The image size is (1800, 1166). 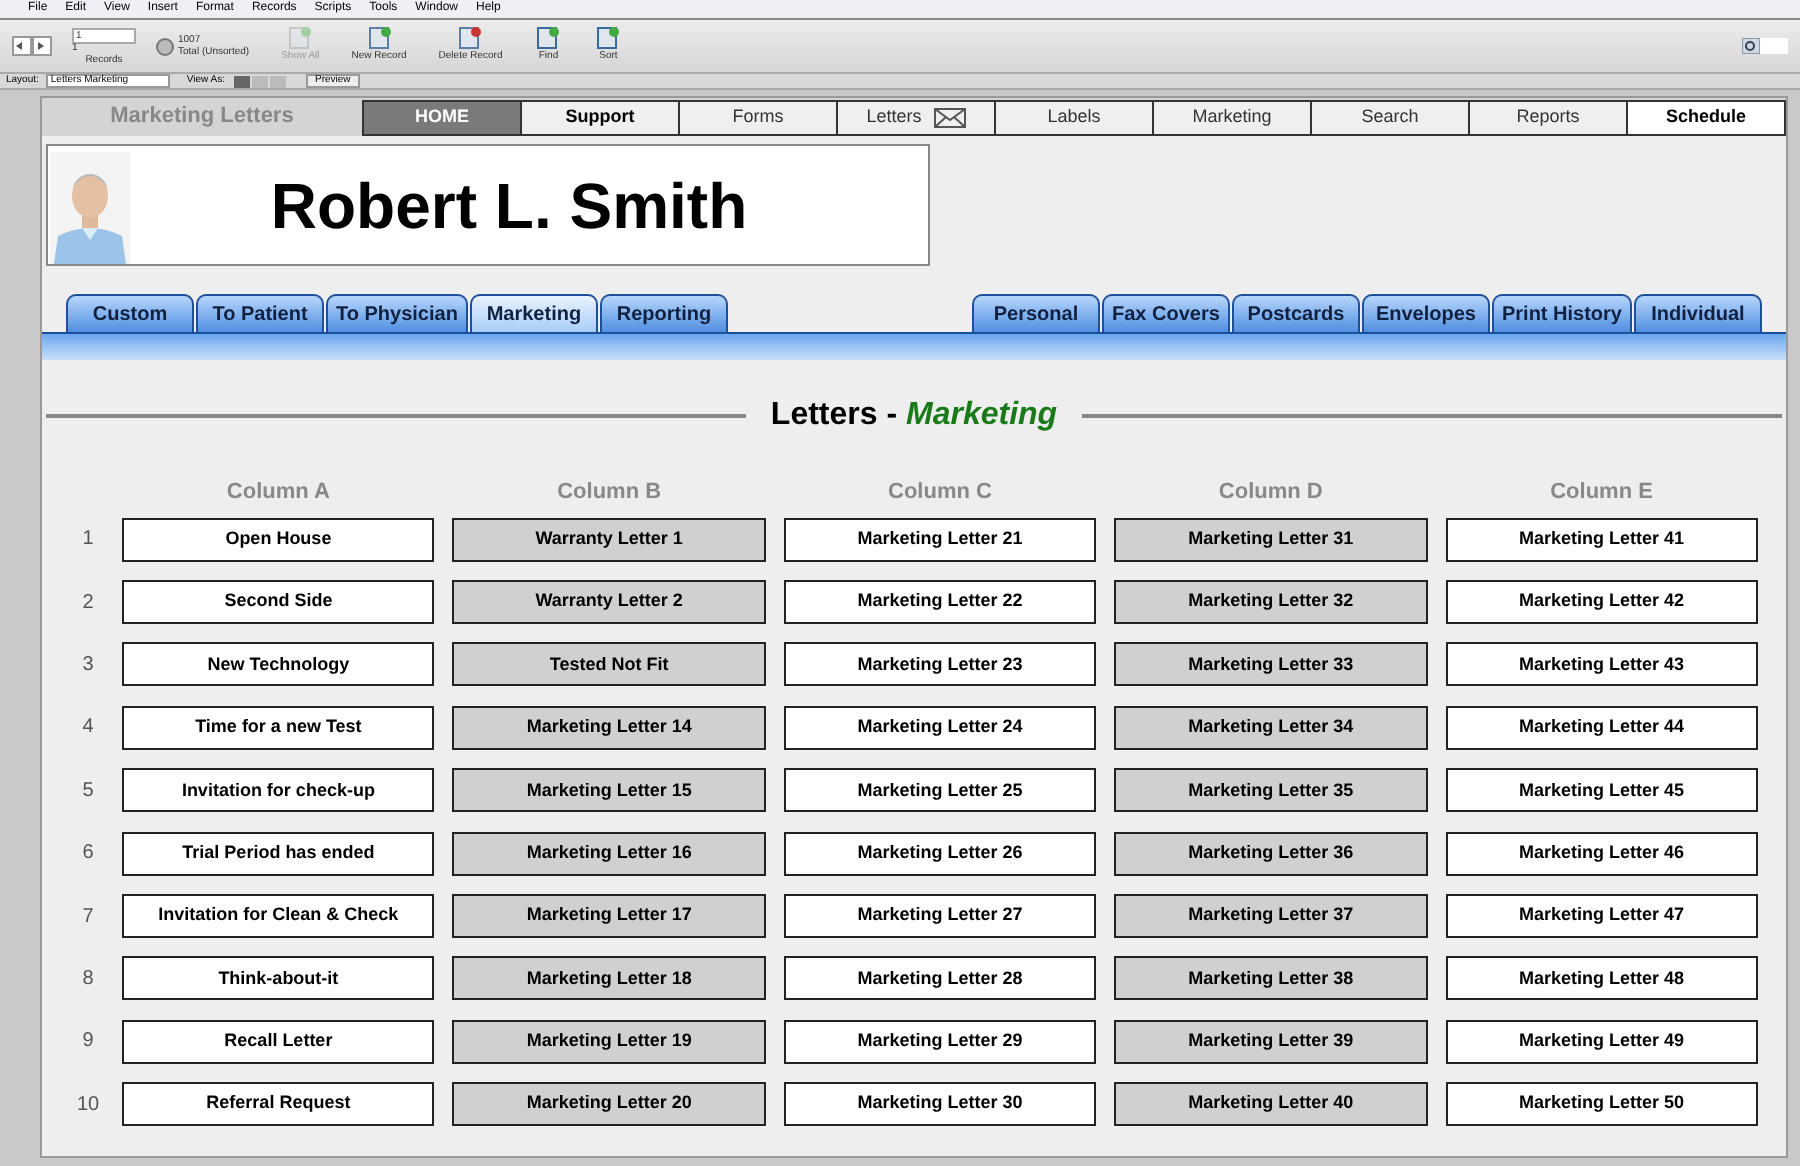 I want to click on letter-button: Marketing Letter 22, so click(x=940, y=602).